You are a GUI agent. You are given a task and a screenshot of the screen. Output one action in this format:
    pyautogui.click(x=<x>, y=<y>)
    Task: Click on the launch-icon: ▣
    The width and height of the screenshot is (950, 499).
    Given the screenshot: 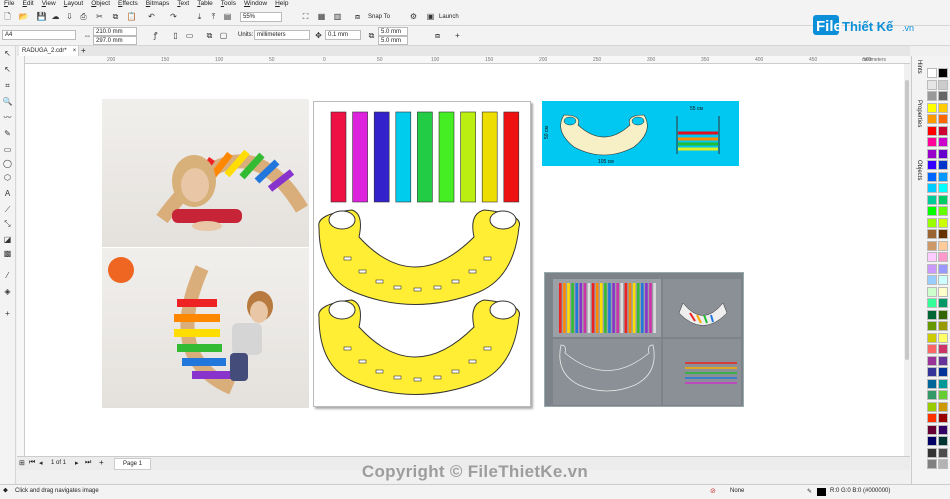 What is the action you would take?
    pyautogui.click(x=430, y=16)
    